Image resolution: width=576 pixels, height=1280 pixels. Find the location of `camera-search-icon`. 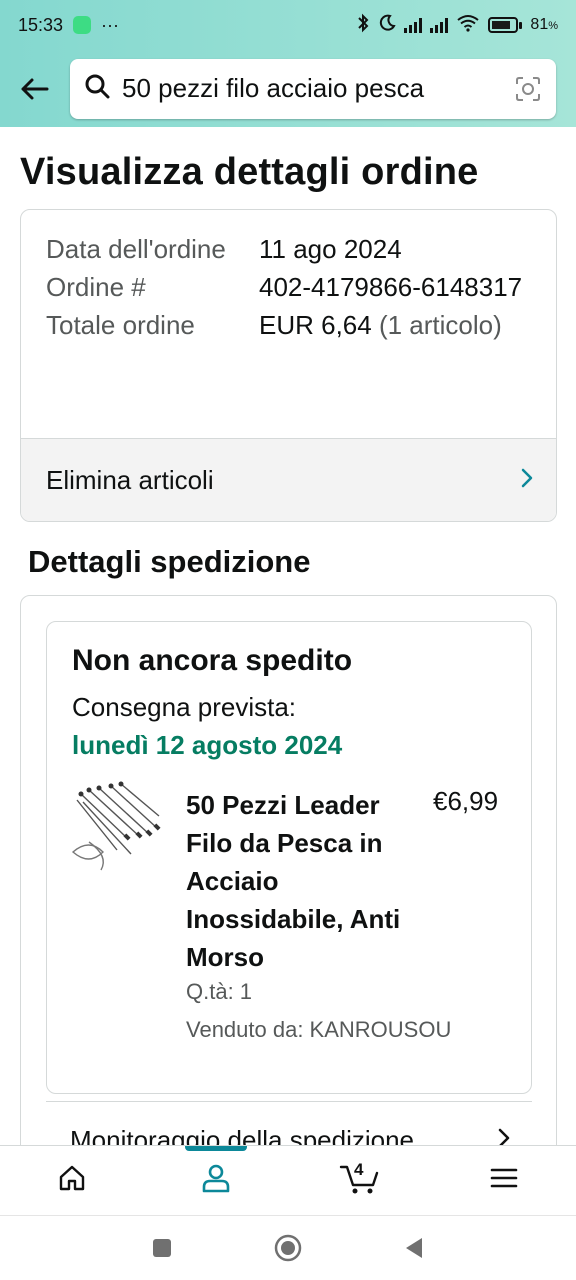

camera-search-icon is located at coordinates (528, 89).